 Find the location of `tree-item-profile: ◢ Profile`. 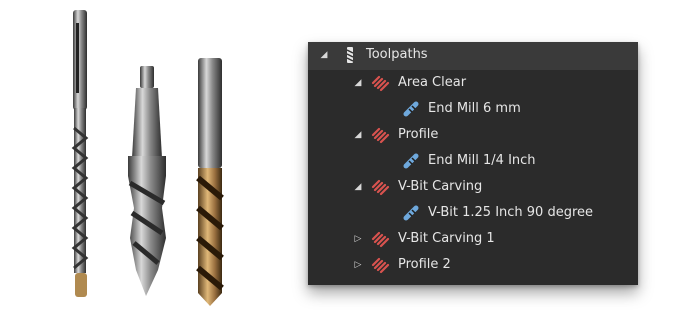

tree-item-profile: ◢ Profile is located at coordinates (473, 135).